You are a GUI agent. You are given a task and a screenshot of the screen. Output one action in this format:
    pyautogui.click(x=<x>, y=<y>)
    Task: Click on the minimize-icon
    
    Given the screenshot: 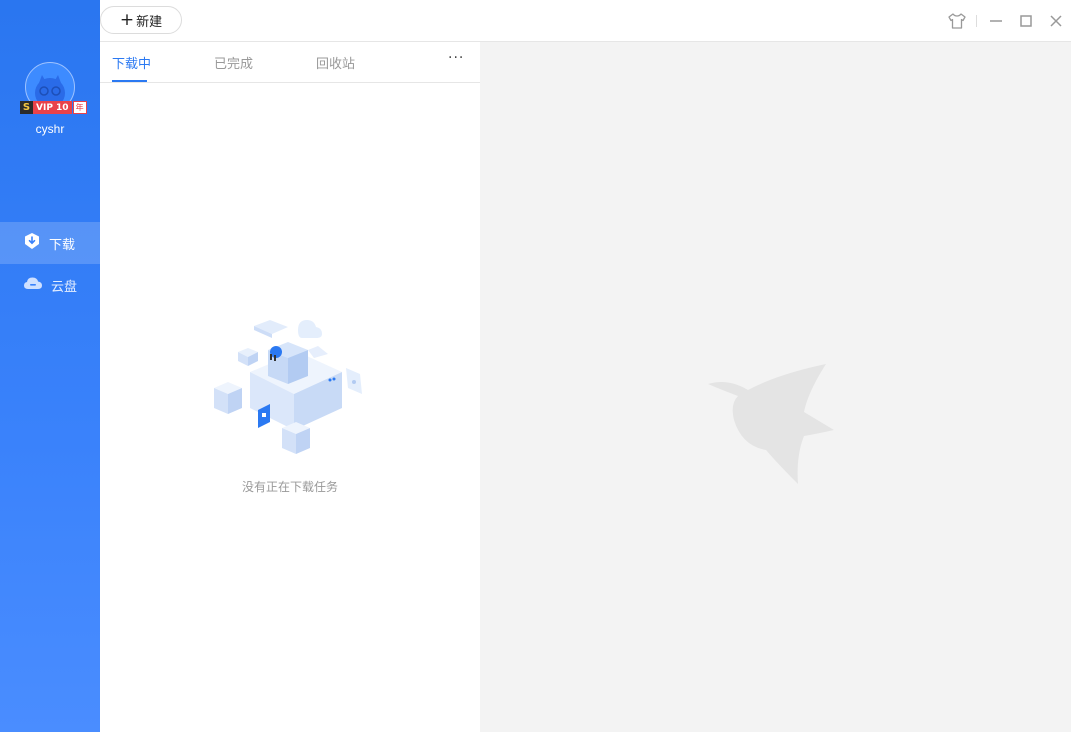 What is the action you would take?
    pyautogui.click(x=996, y=21)
    